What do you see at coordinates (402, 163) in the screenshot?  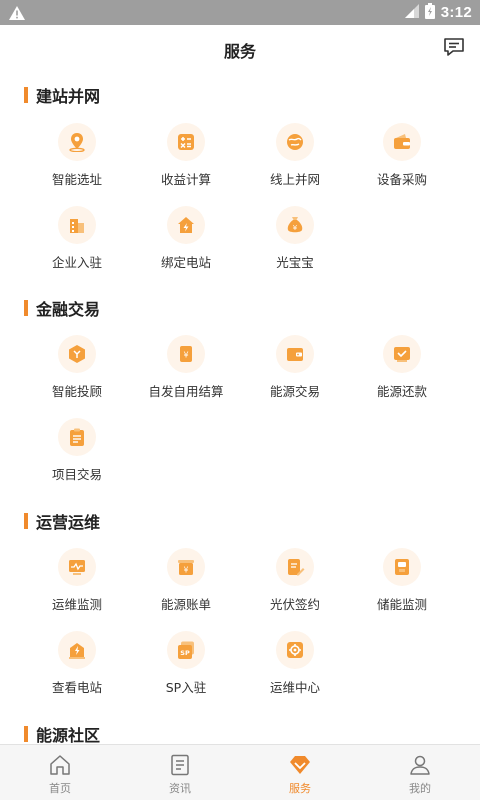 I see `service-equipment-purchase: 设备采购` at bounding box center [402, 163].